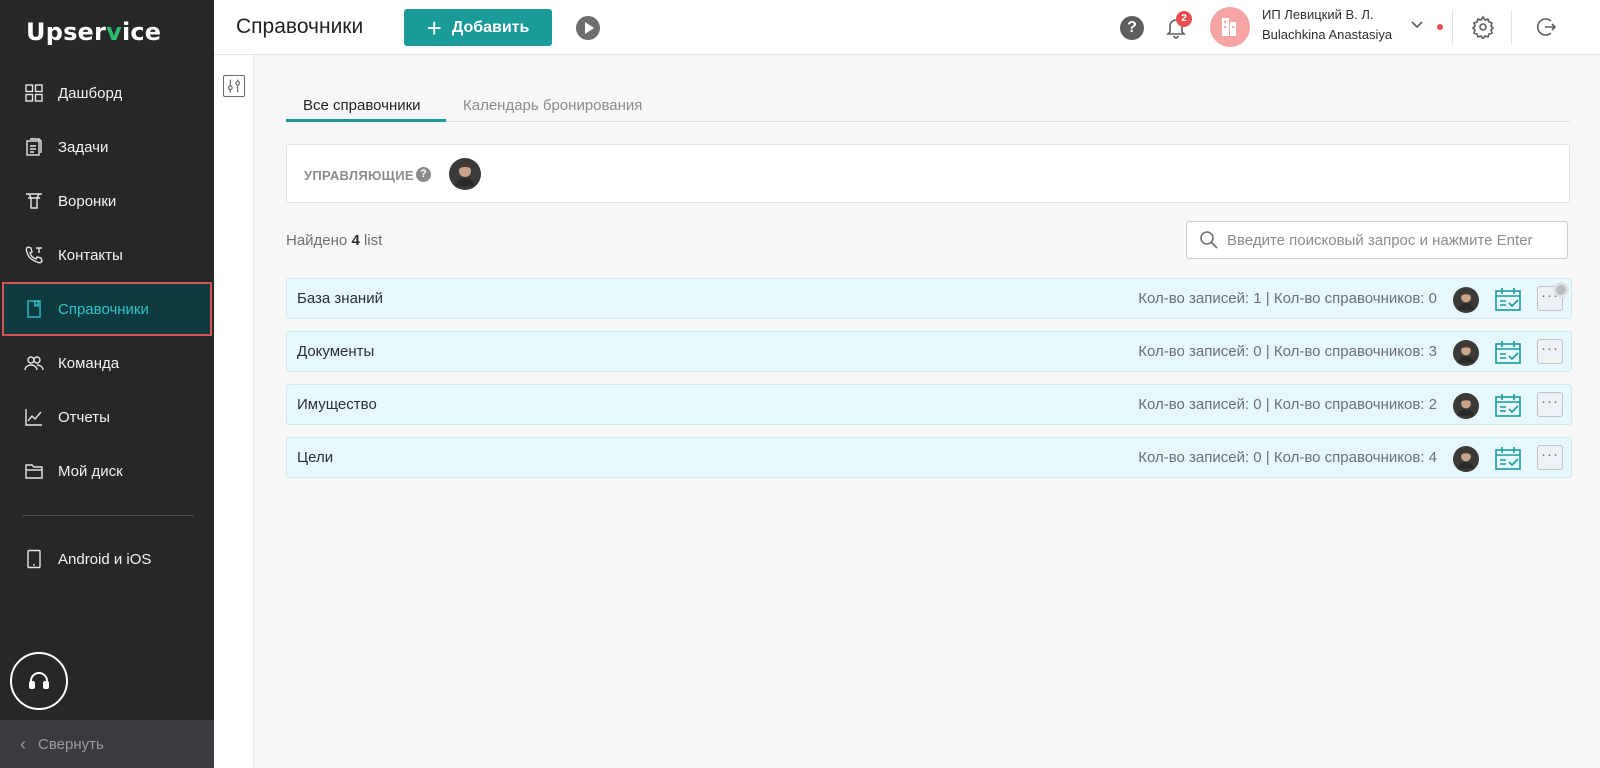 This screenshot has height=768, width=1600. What do you see at coordinates (366, 120) in the screenshot?
I see `active-tab-indicator` at bounding box center [366, 120].